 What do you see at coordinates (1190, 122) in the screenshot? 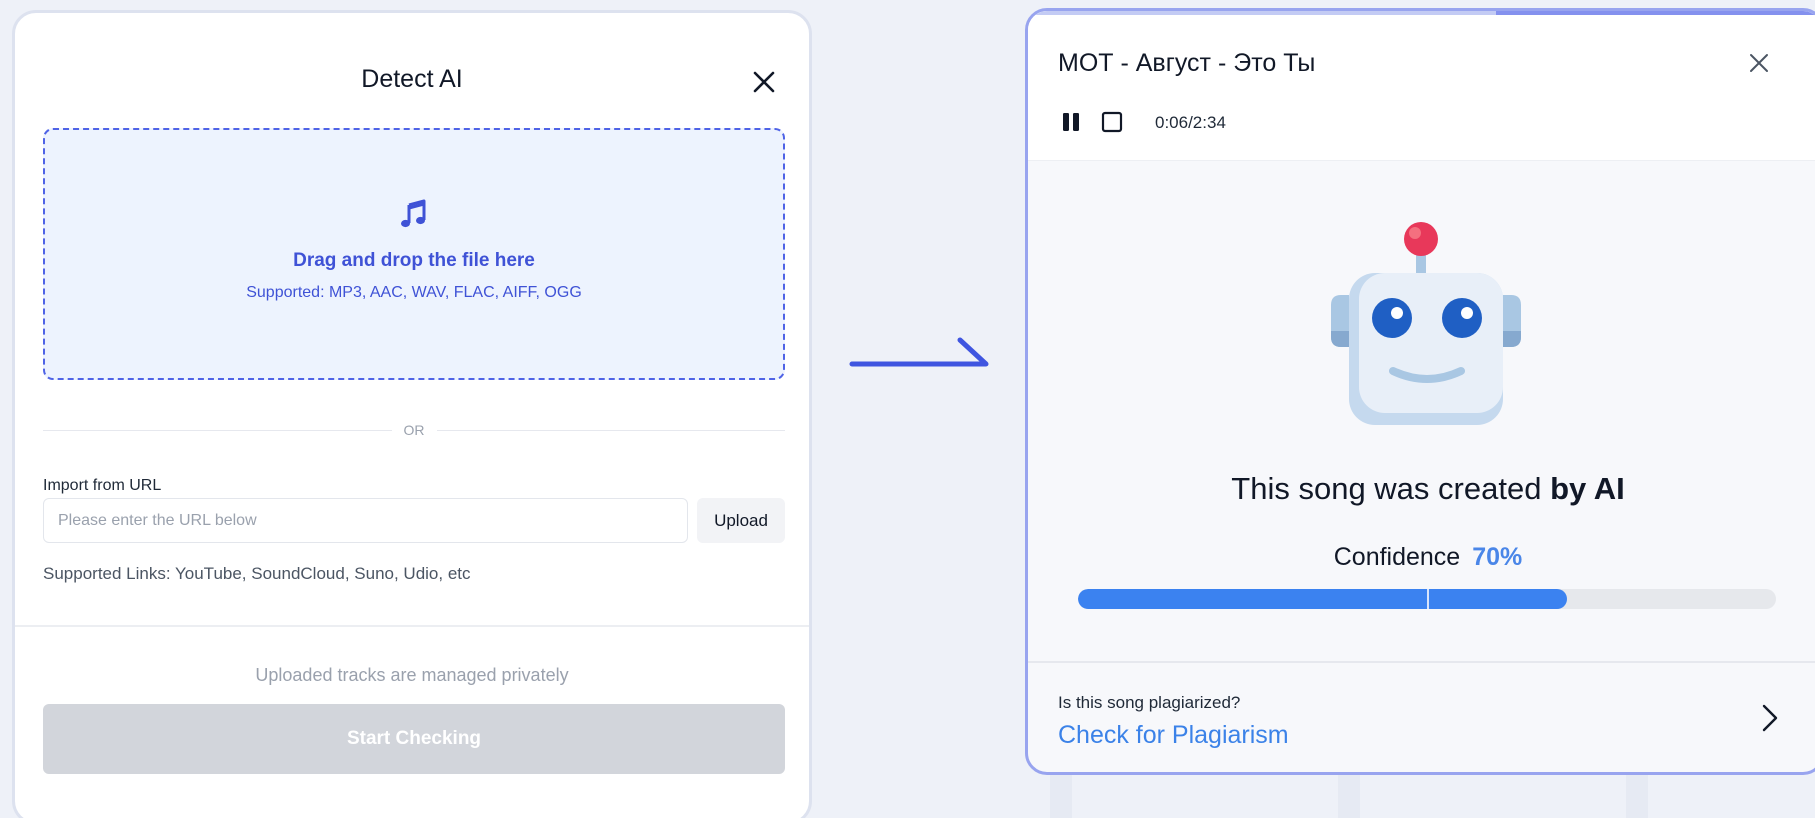
I see `playback-time: 0:06/2:34` at bounding box center [1190, 122].